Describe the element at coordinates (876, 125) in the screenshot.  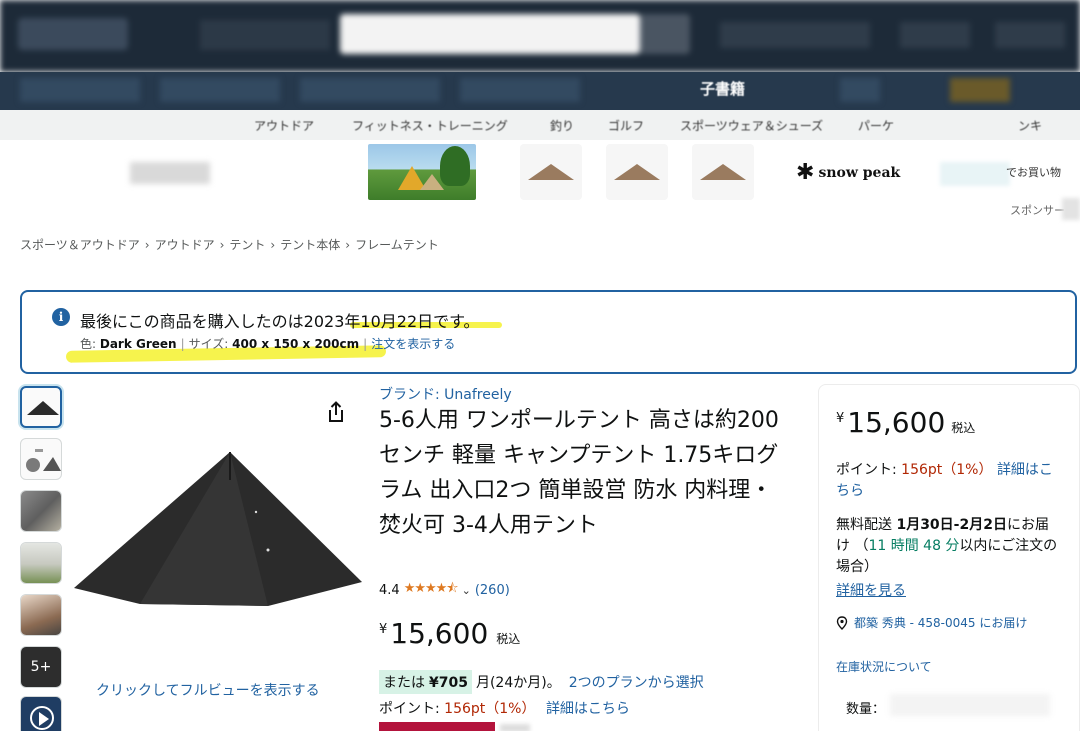
I see `category-item-more: パーケ` at that location.